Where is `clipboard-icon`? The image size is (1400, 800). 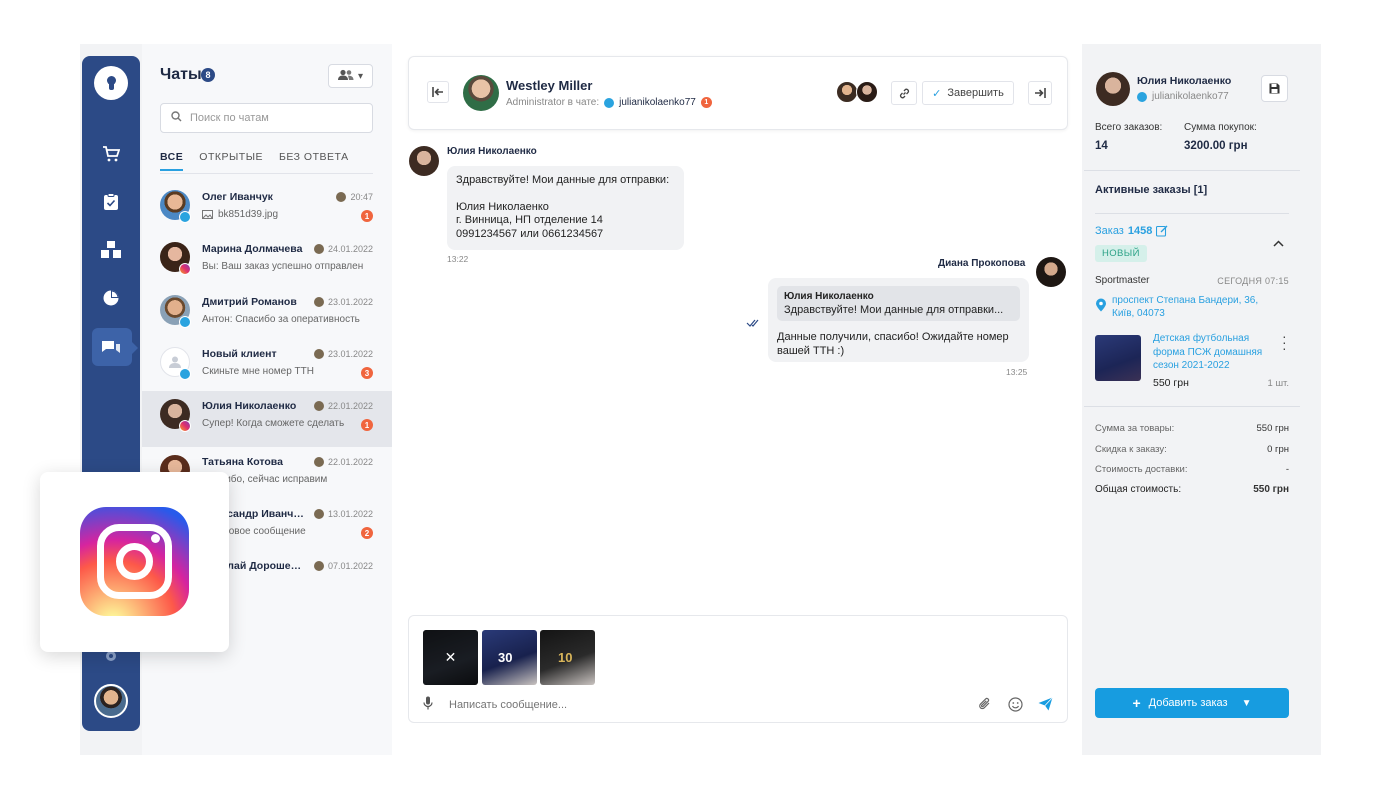
clipboard-icon is located at coordinates (111, 202).